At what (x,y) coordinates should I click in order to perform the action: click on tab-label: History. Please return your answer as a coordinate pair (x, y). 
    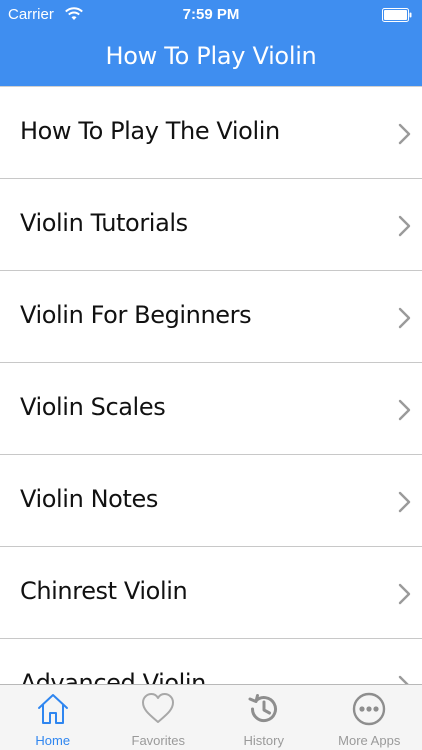
    Looking at the image, I should click on (263, 740).